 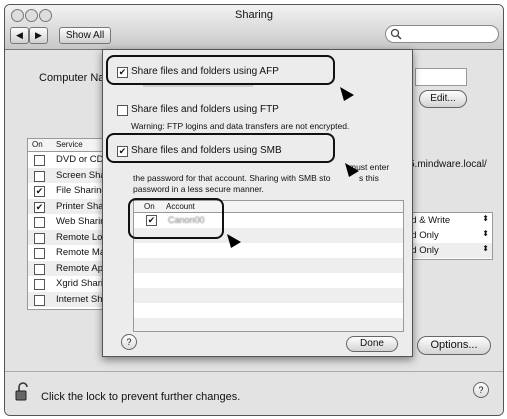 What do you see at coordinates (79, 283) in the screenshot?
I see `service-label: Xgrid Shari` at bounding box center [79, 283].